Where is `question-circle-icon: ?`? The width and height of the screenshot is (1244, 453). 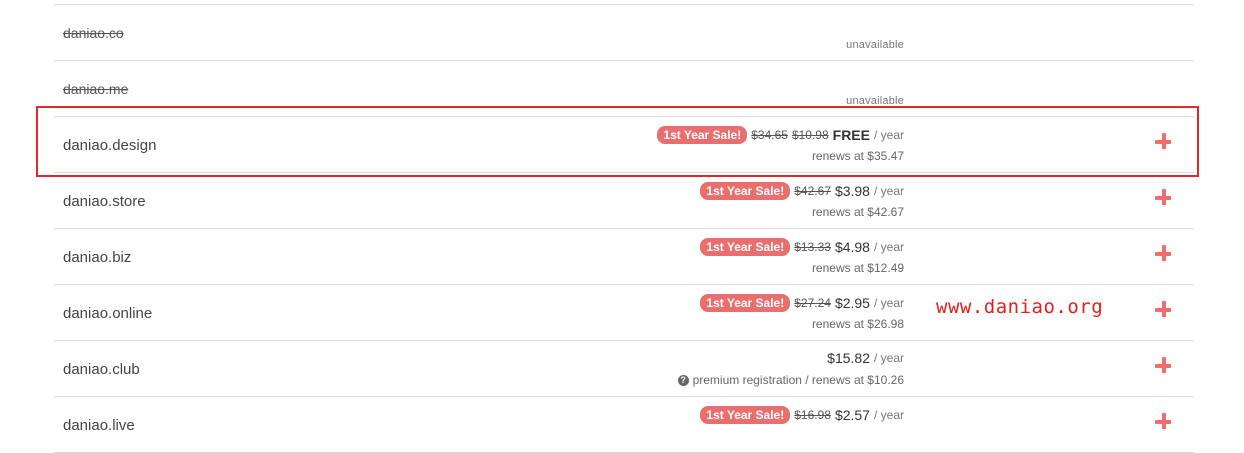
question-circle-icon: ? is located at coordinates (683, 380).